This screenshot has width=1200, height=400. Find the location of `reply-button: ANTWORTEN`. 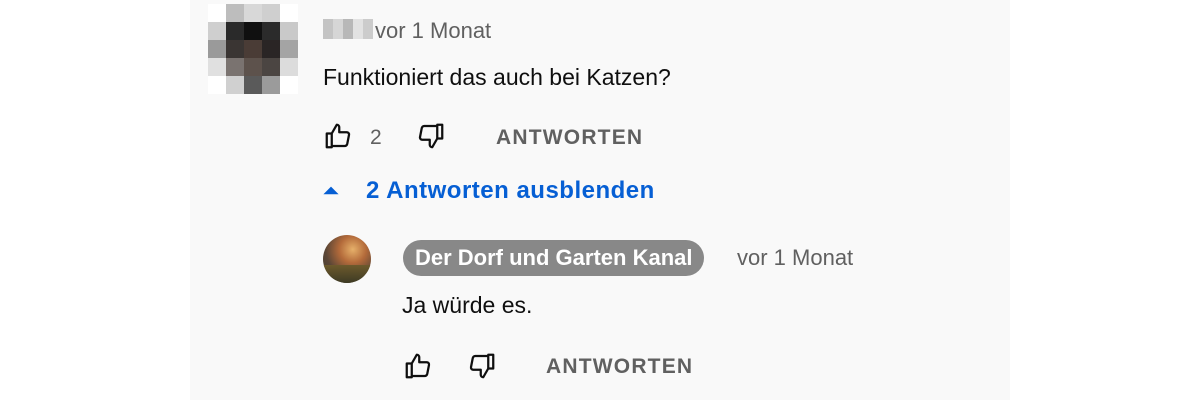

reply-button: ANTWORTEN is located at coordinates (569, 137).